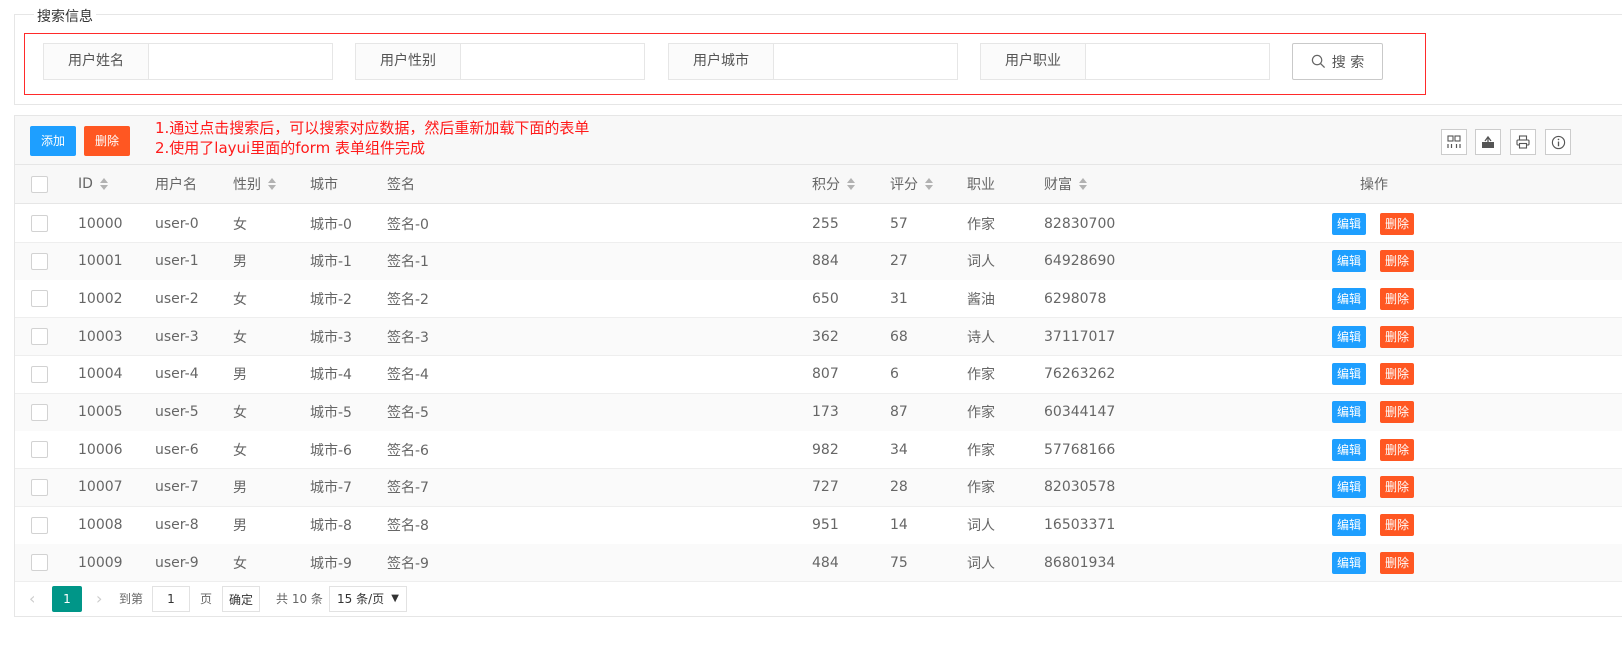 This screenshot has height=651, width=1622. I want to click on search-legend: 搜索信息, so click(65, 16).